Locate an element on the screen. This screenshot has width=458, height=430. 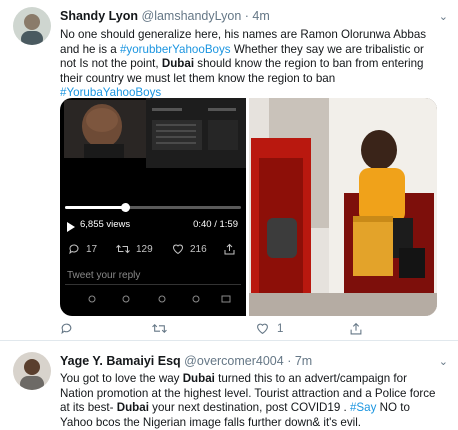
video-retweet-count: 129 is located at coordinates (144, 249).